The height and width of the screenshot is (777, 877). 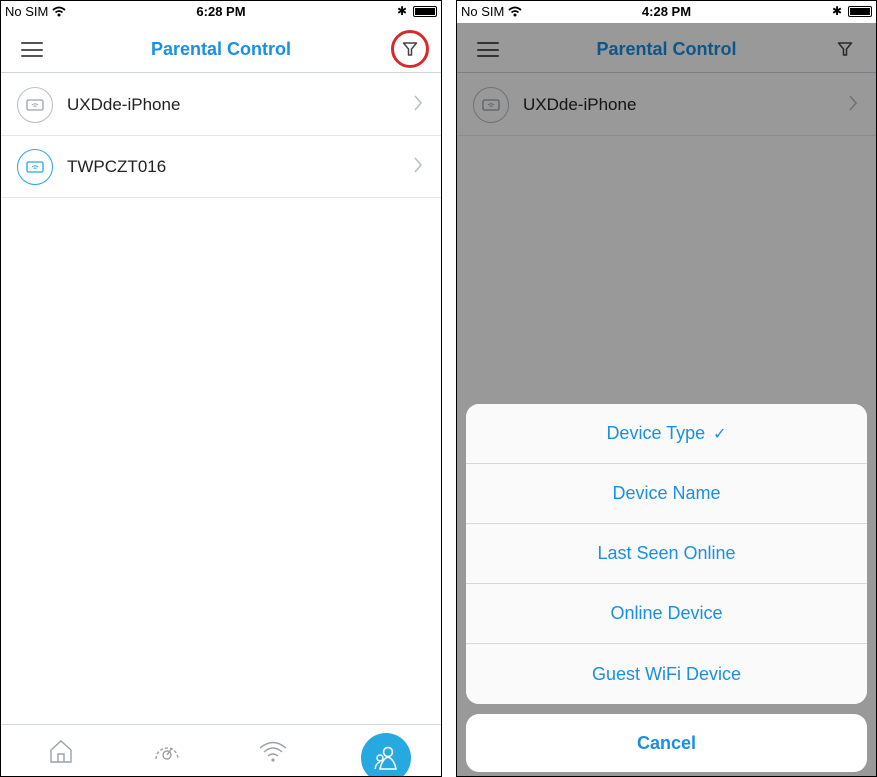 I want to click on nav-bar: Parental Control, so click(x=221, y=48).